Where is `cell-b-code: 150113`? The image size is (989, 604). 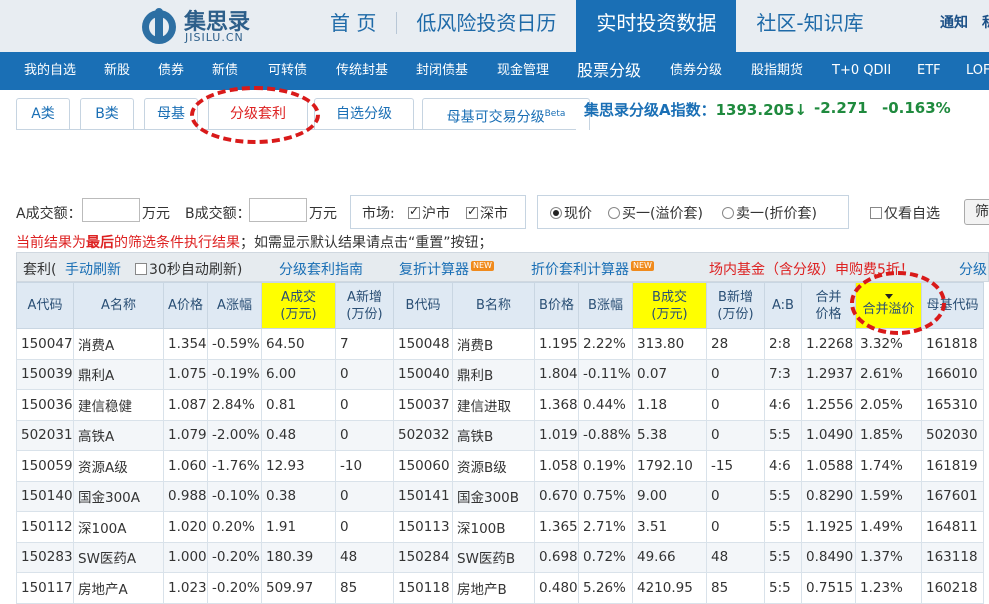
cell-b-code: 150113 is located at coordinates (423, 527).